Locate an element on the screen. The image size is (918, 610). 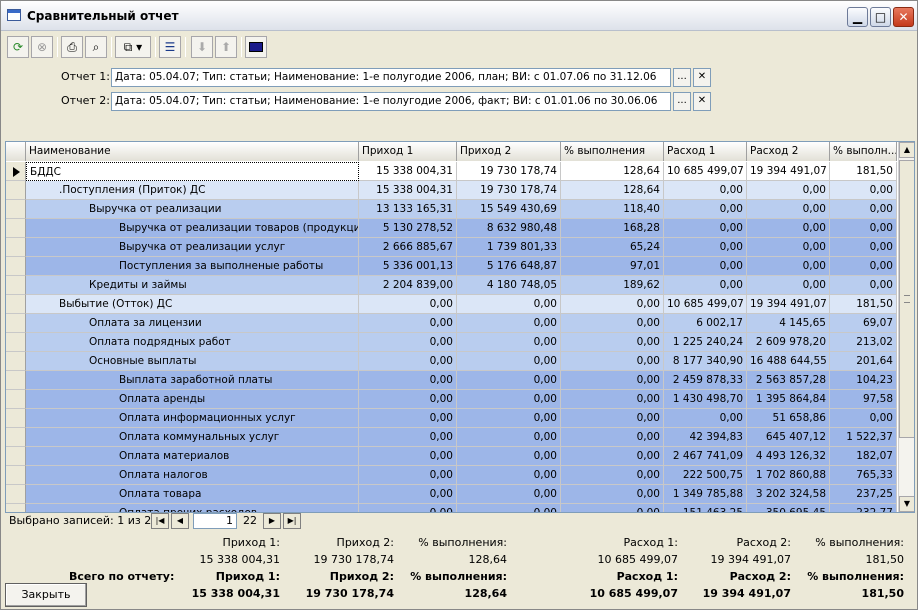
row-value: 97,58 is located at coordinates (863, 399).